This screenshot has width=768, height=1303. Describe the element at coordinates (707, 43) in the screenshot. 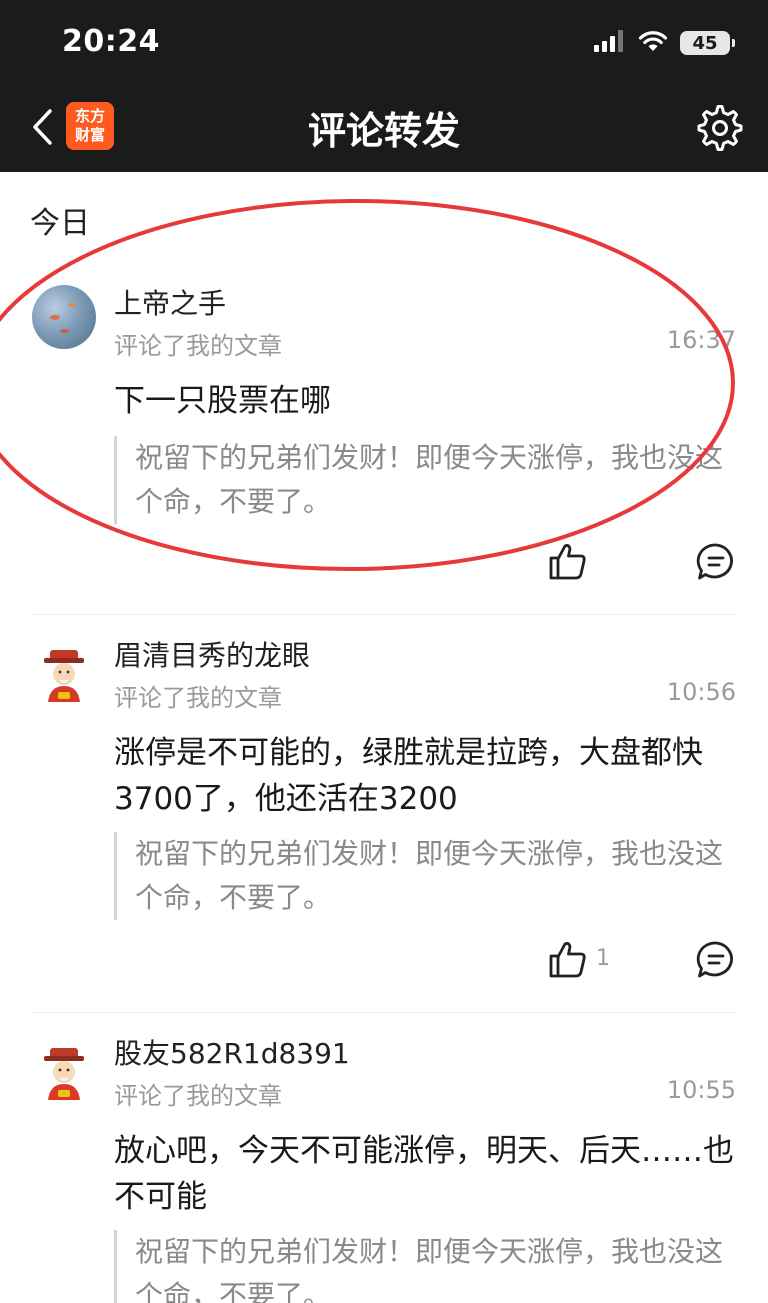

I see `battery-icon: 45` at that location.